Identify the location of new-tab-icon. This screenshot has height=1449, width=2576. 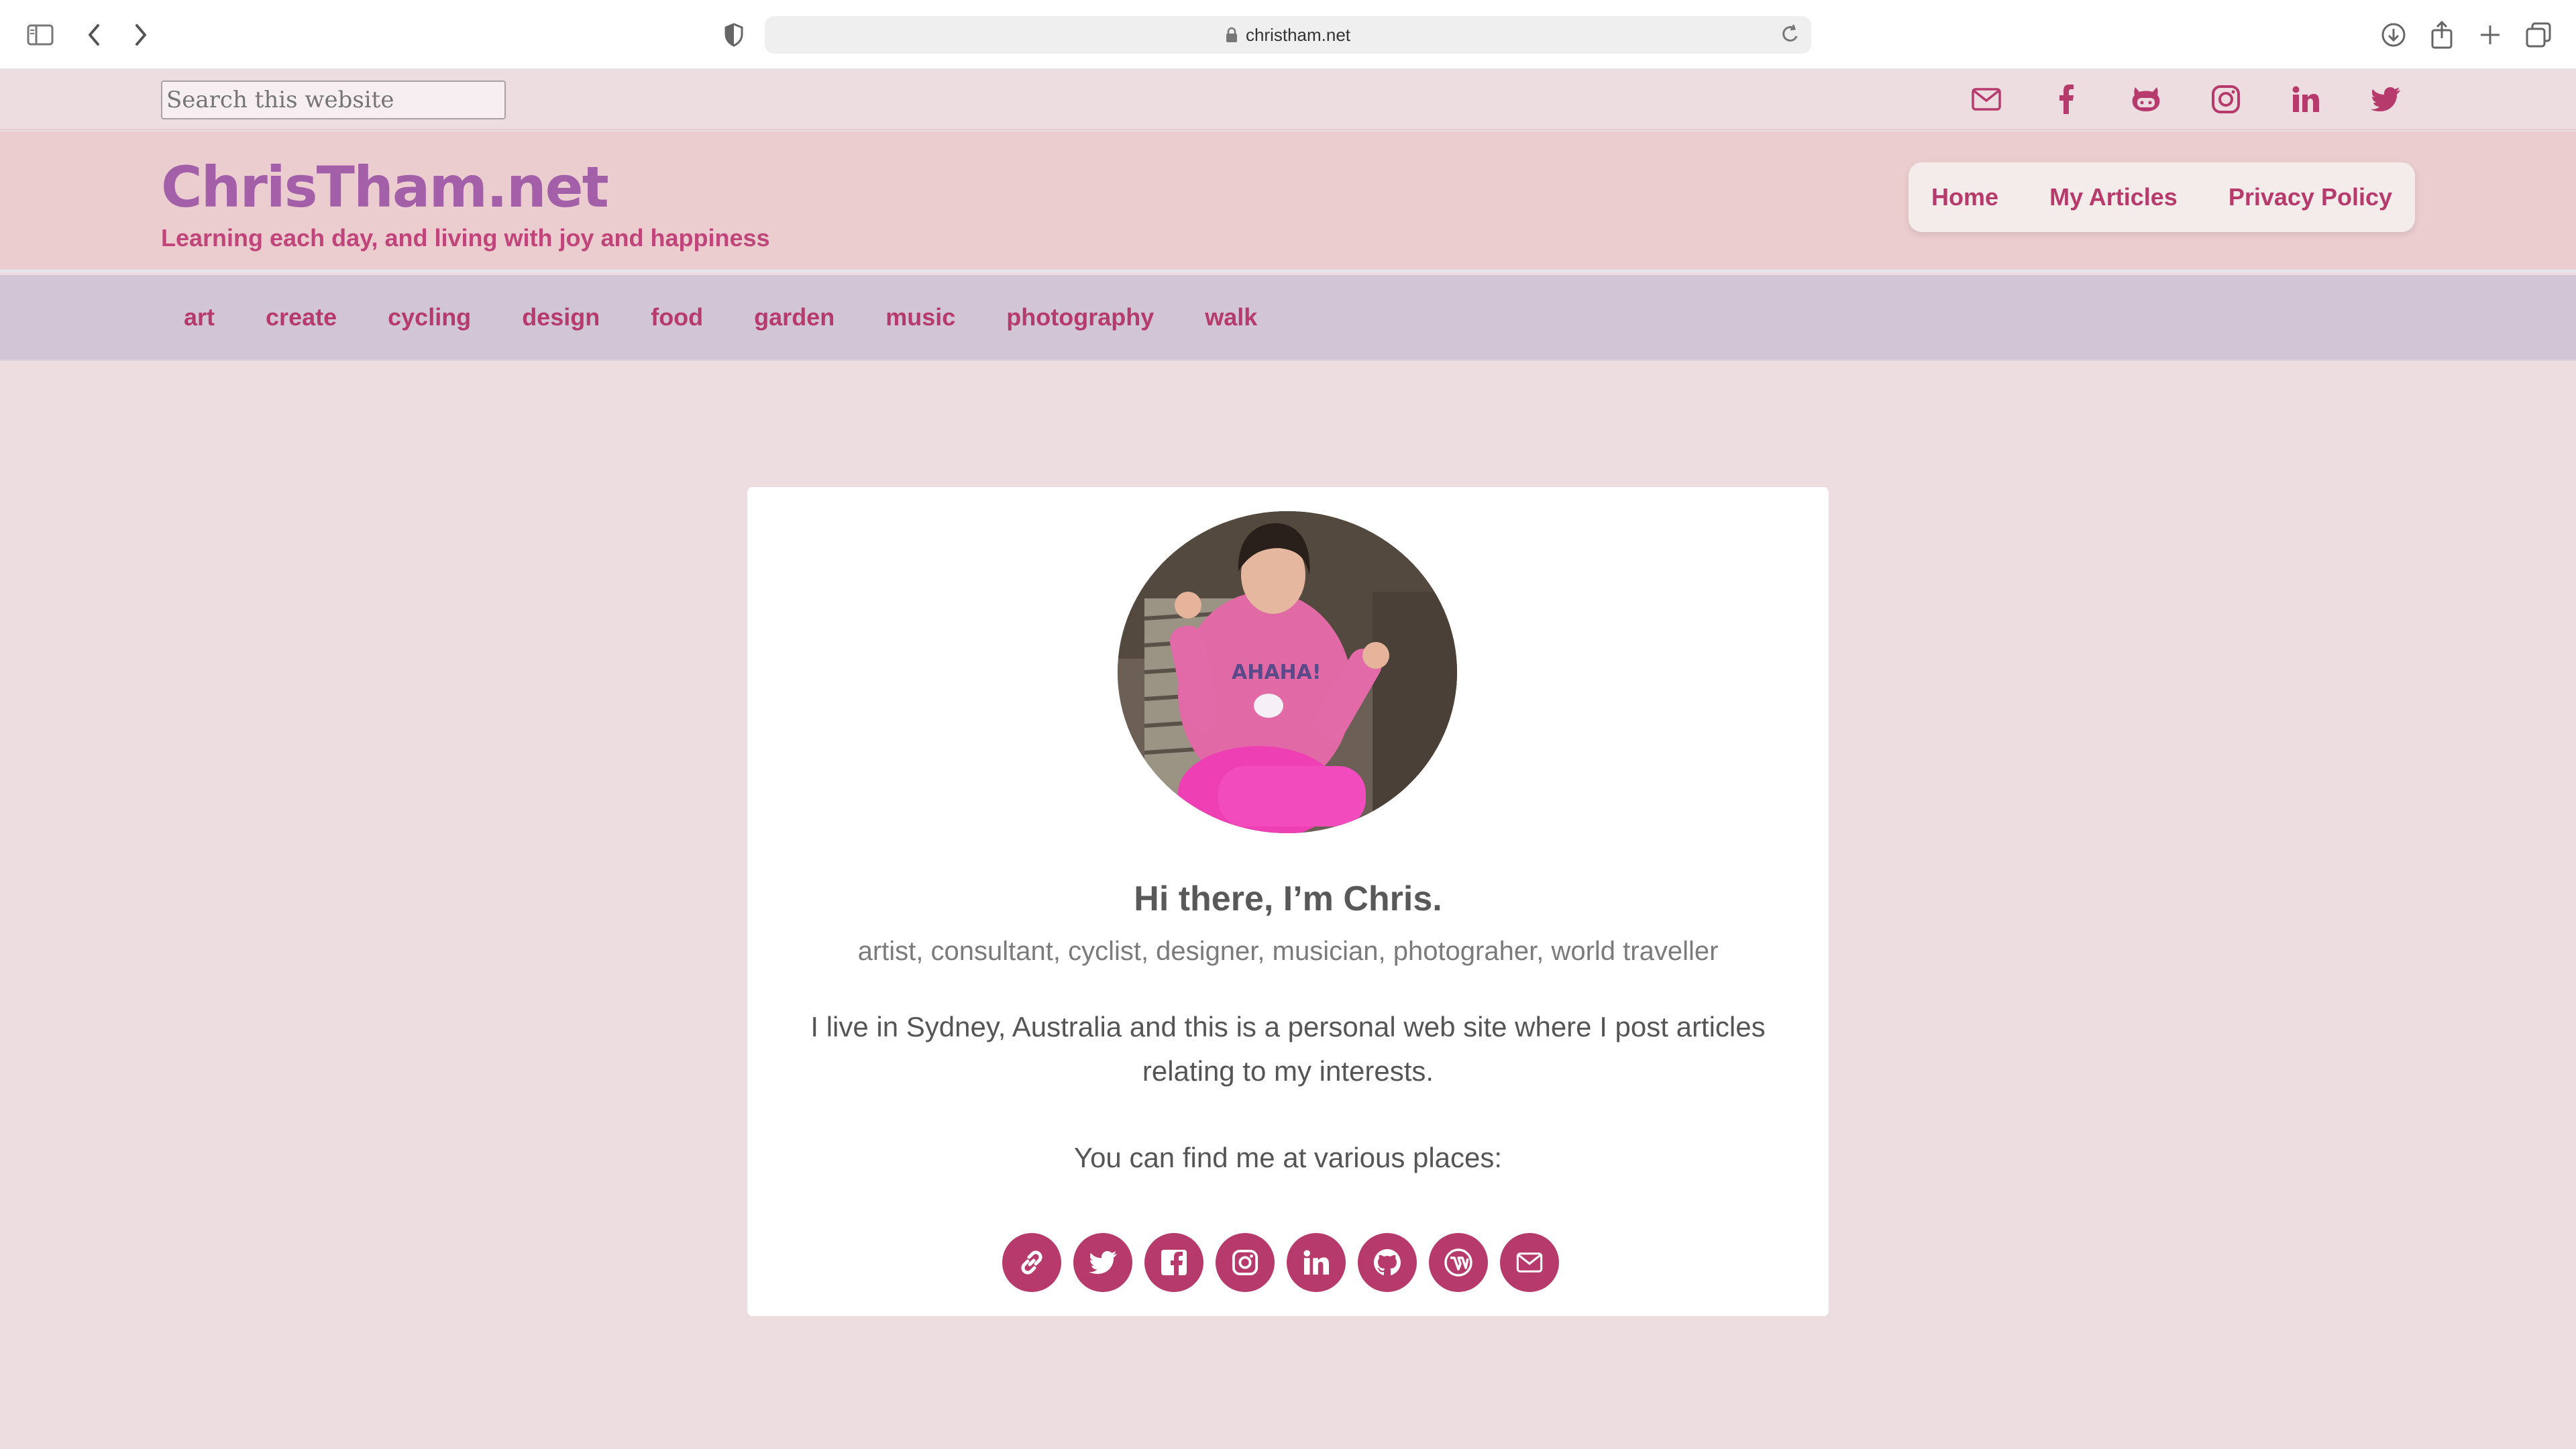
(2490, 35).